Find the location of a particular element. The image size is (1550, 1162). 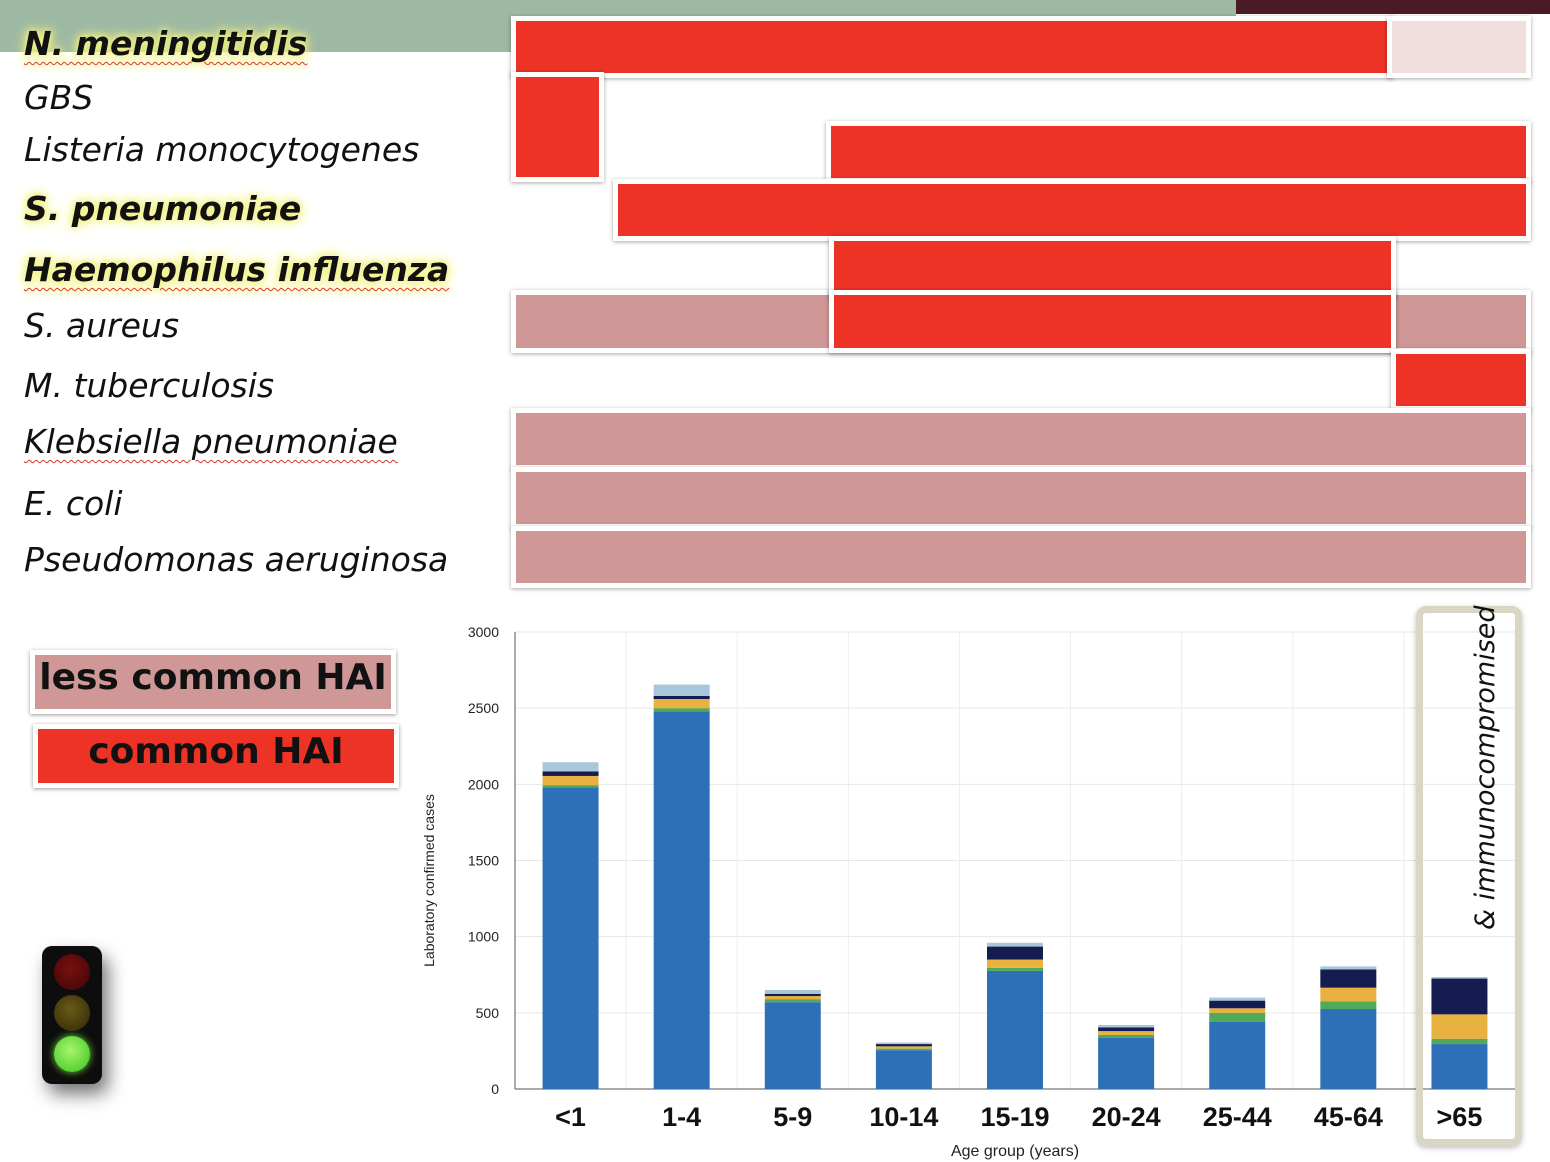

traffic-light-red-lamp is located at coordinates (72, 972).